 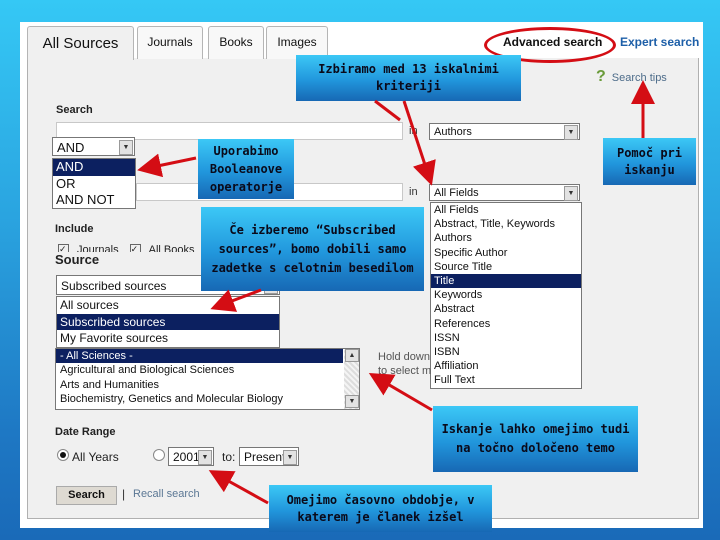 What do you see at coordinates (506, 224) in the screenshot?
I see `field-option: Abstract, Title, Keywords` at bounding box center [506, 224].